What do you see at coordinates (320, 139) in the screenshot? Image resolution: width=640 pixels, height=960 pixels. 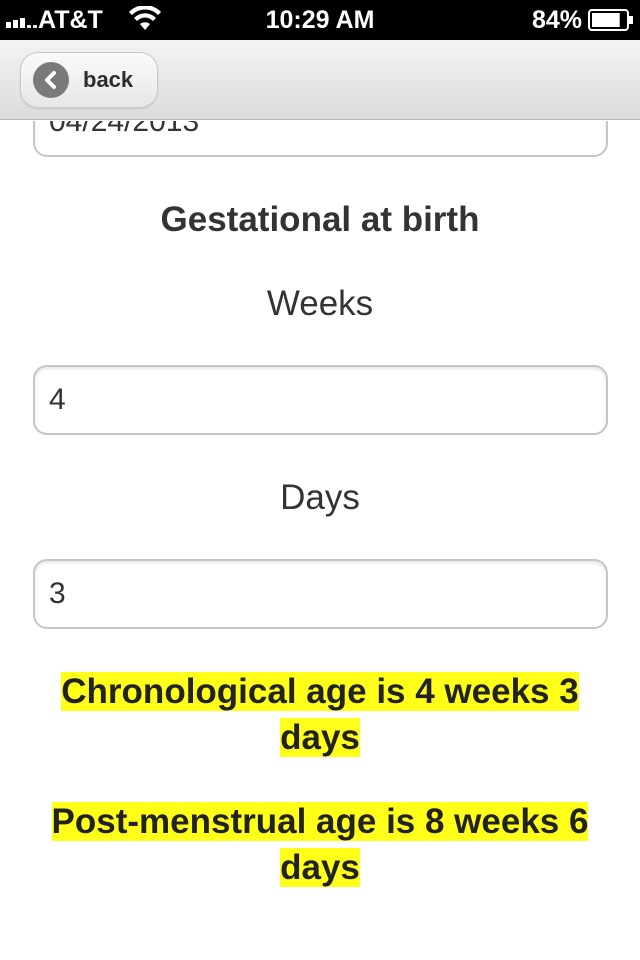 I see `birth-date-field: 04/24/2013` at bounding box center [320, 139].